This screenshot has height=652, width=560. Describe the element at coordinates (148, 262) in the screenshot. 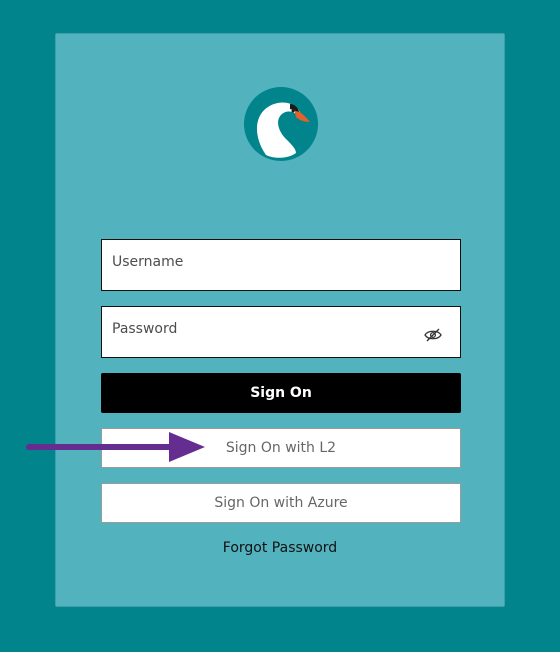

I see `username-placeholder: Username` at that location.